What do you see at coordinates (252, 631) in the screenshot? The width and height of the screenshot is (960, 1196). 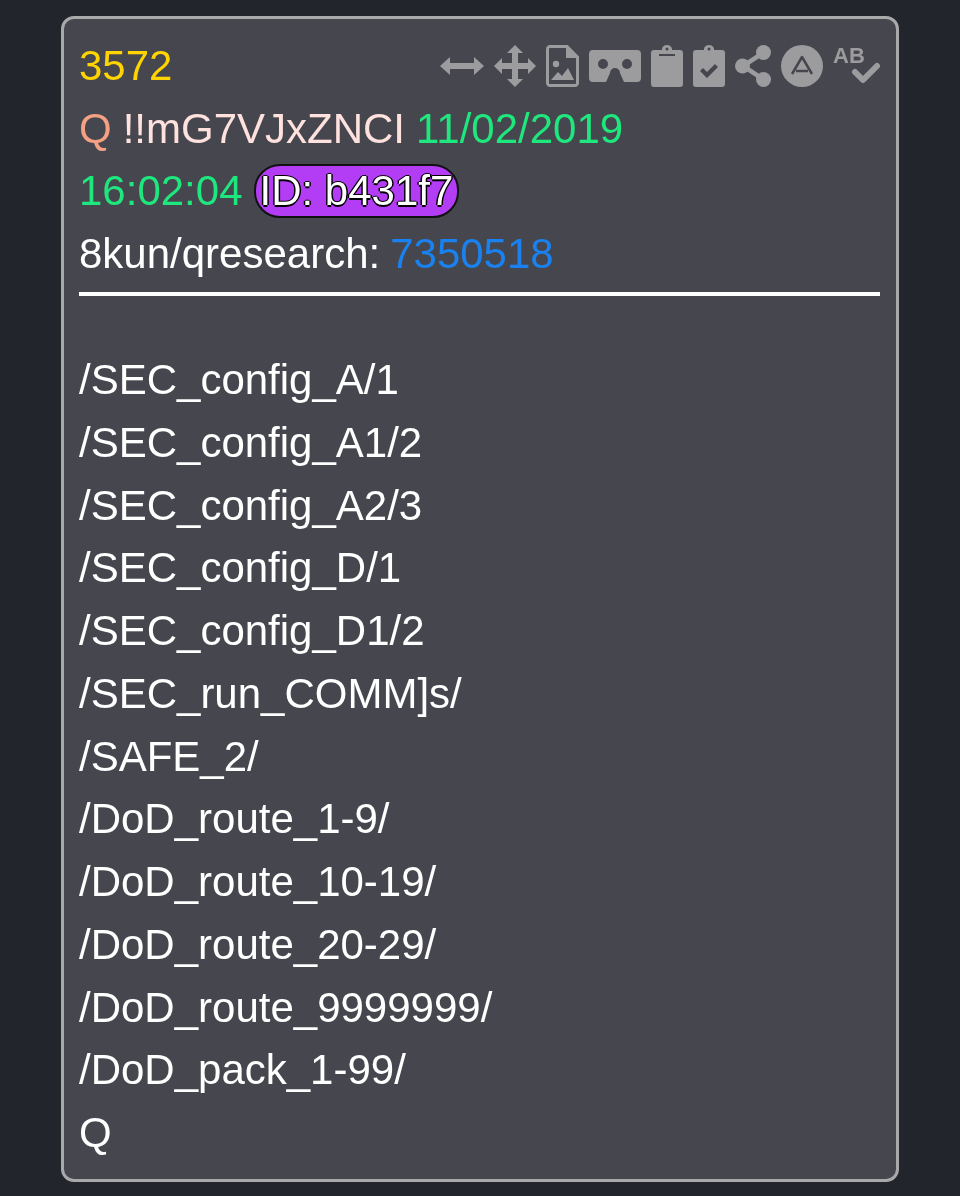 I see `body-line: /SEC_config_D1/2` at bounding box center [252, 631].